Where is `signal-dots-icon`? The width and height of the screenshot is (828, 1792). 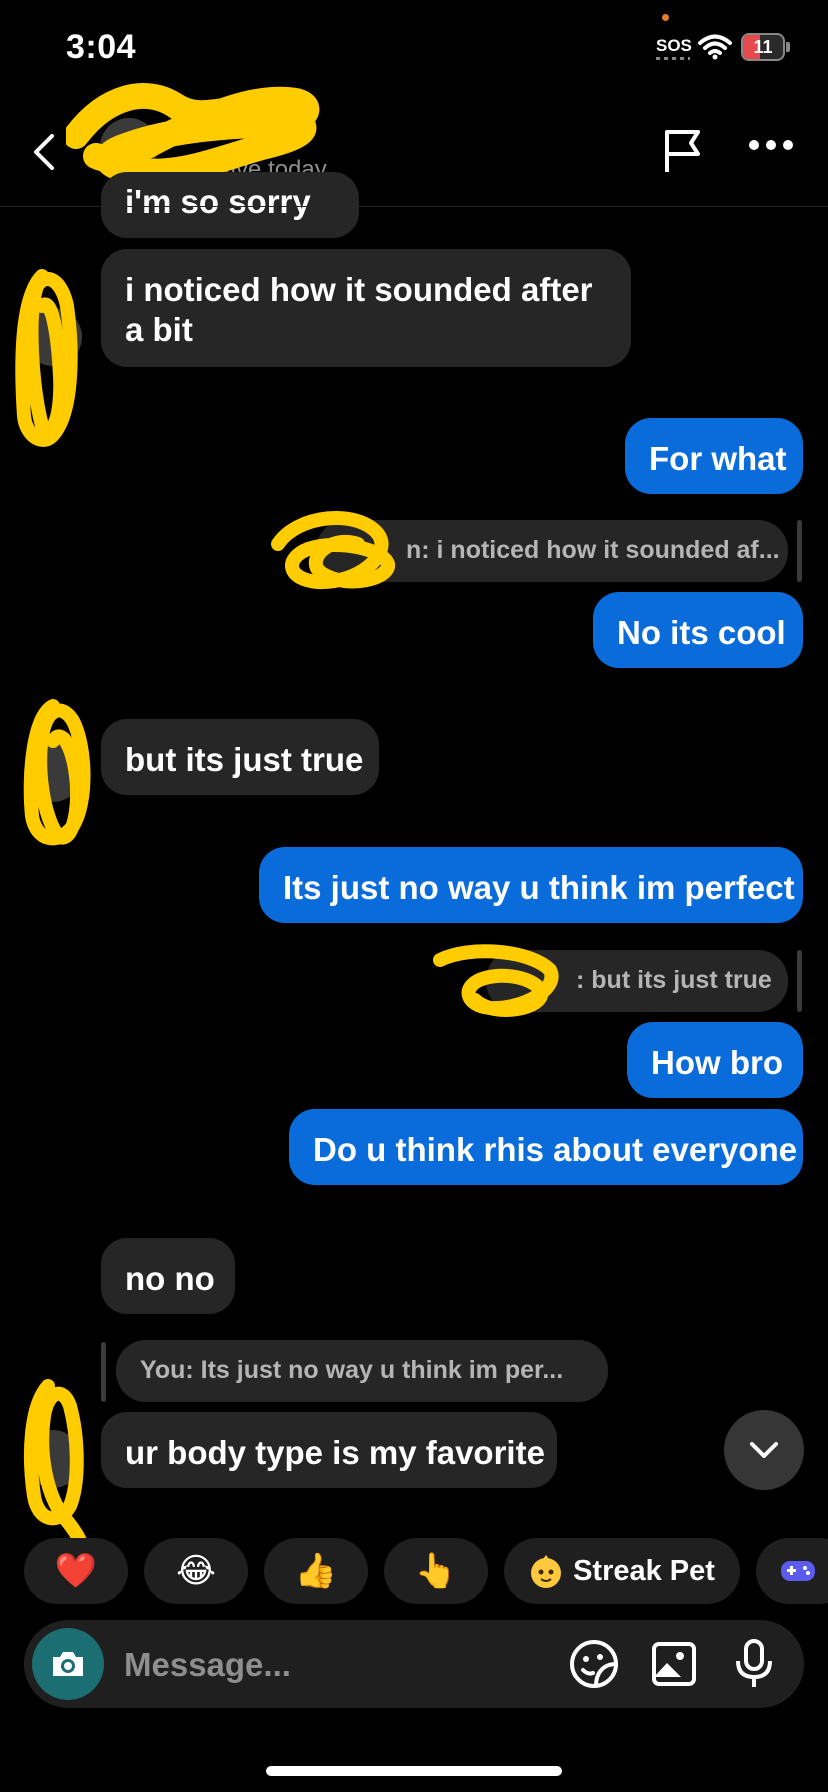
signal-dots-icon is located at coordinates (673, 58).